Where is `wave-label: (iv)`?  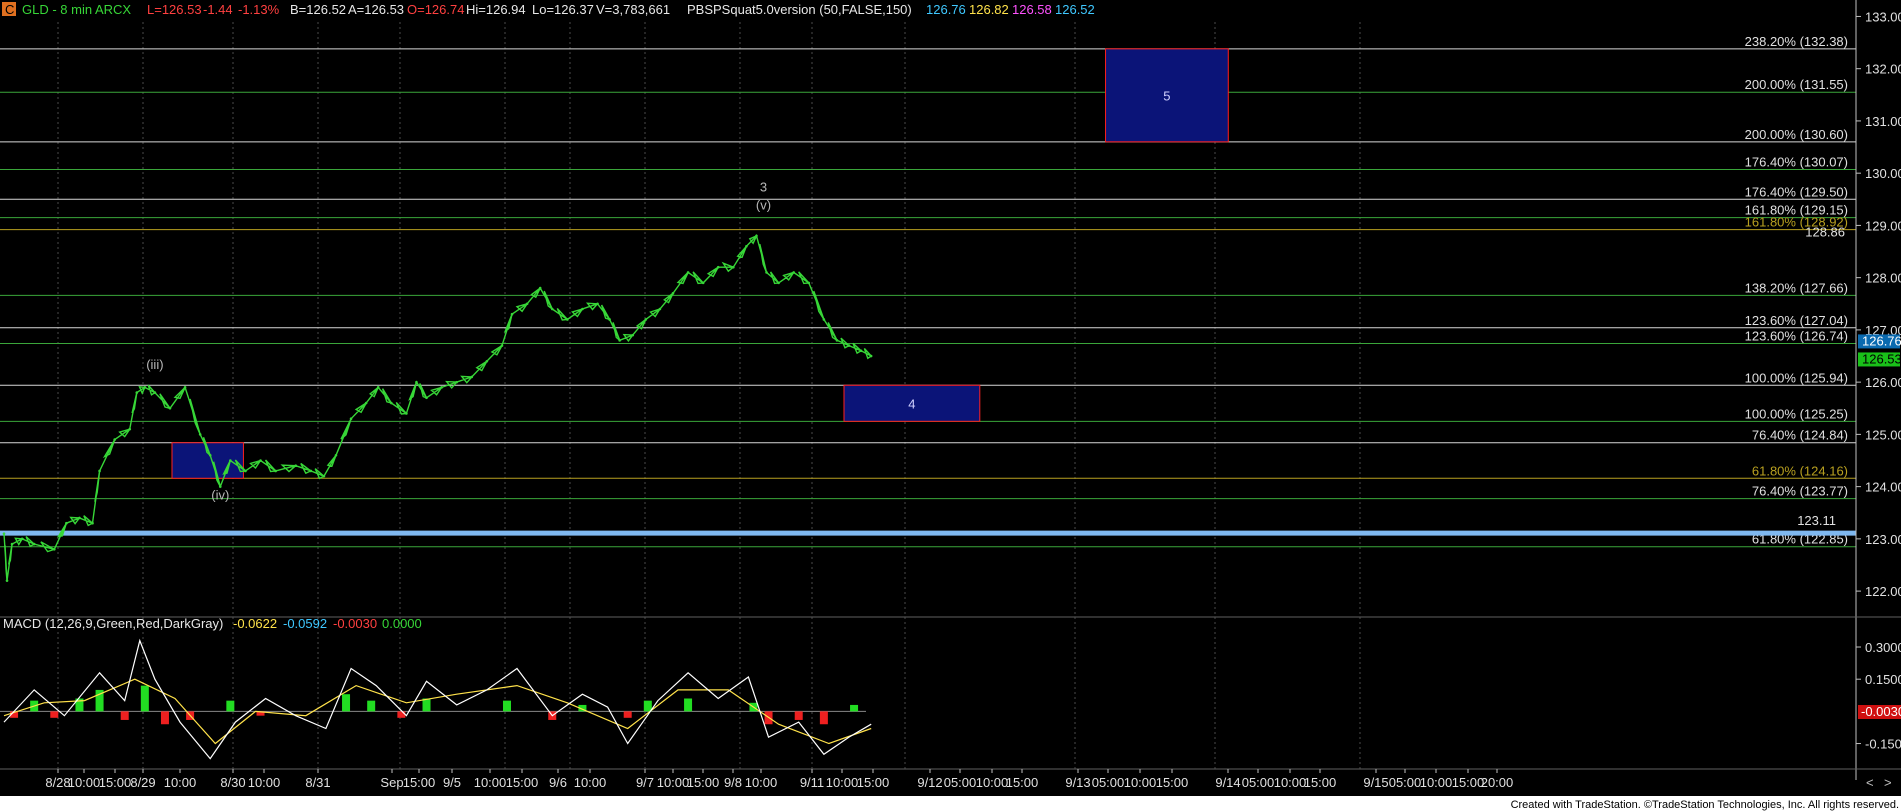 wave-label: (iv) is located at coordinates (220, 495).